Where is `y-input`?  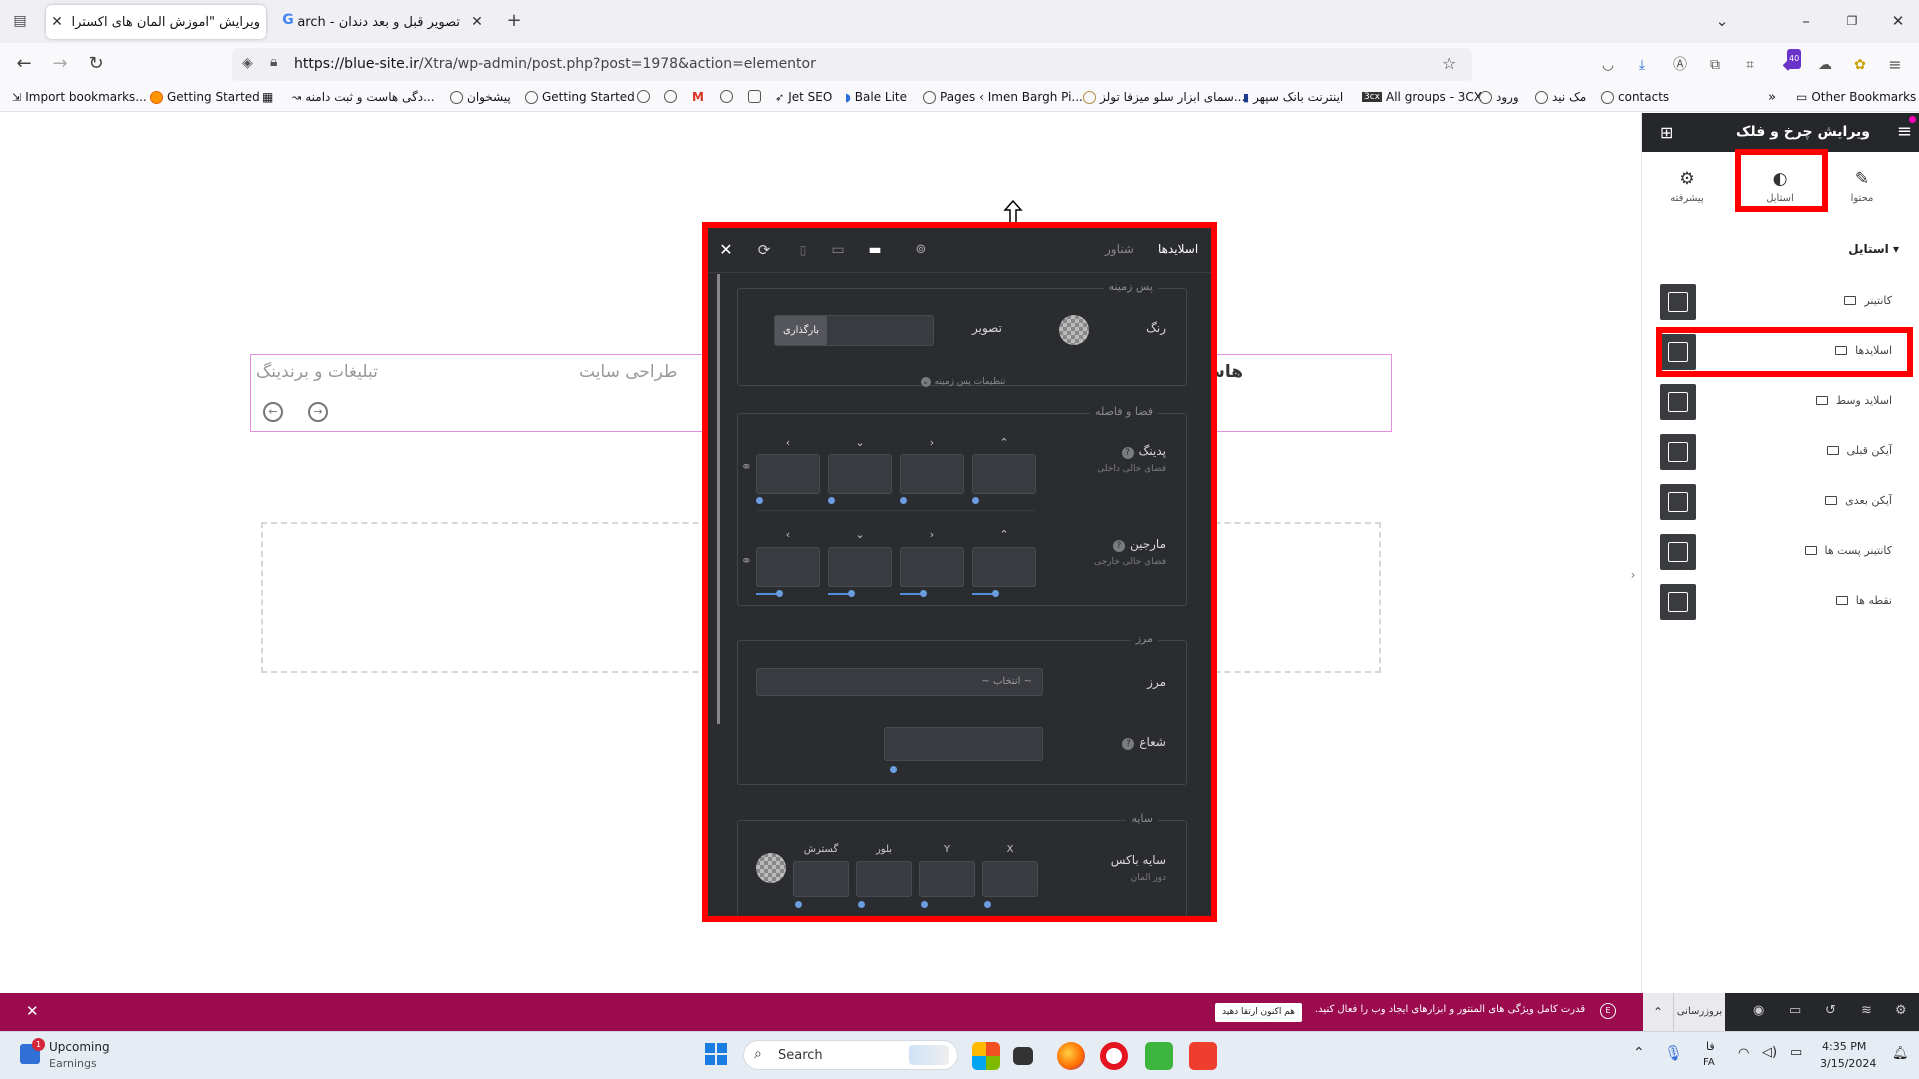 y-input is located at coordinates (947, 879).